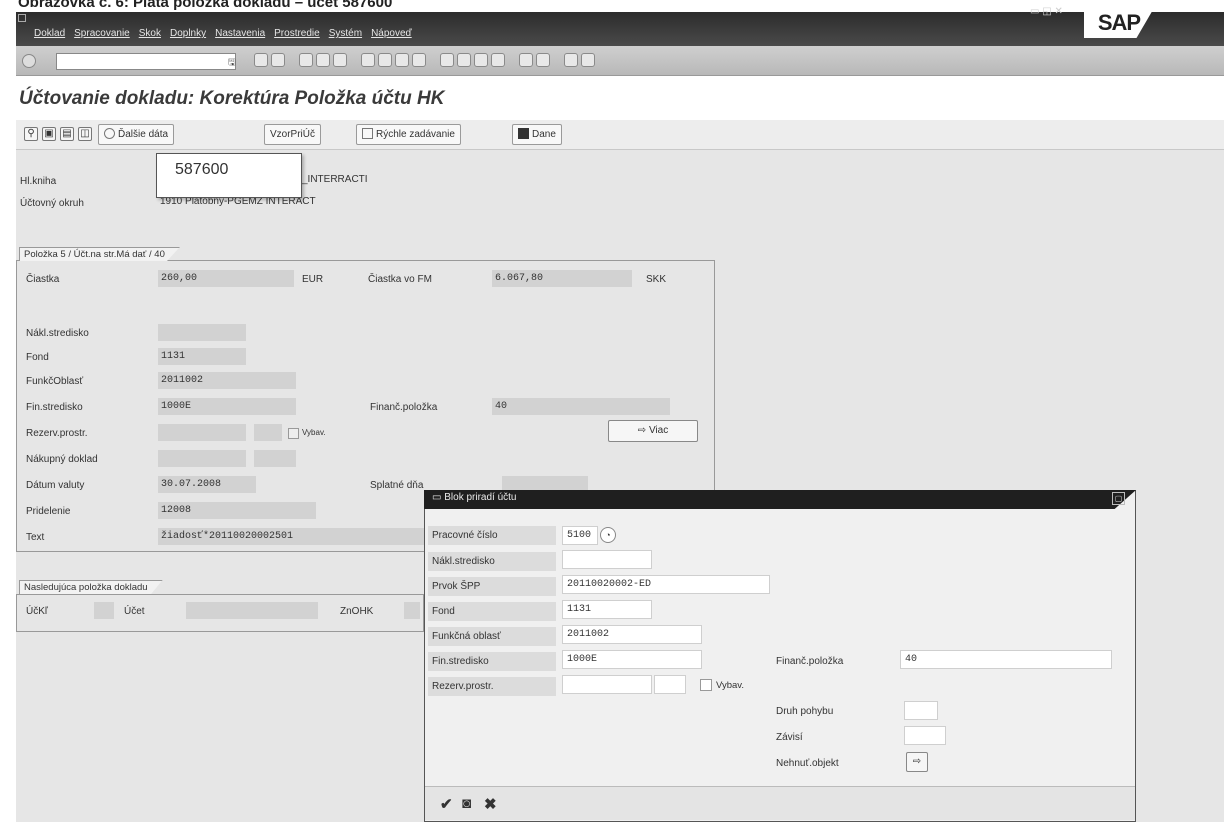 Image resolution: width=1226 pixels, height=822 pixels. Describe the element at coordinates (581, 406) in the screenshot. I see `commitment-item-field: 40` at that location.